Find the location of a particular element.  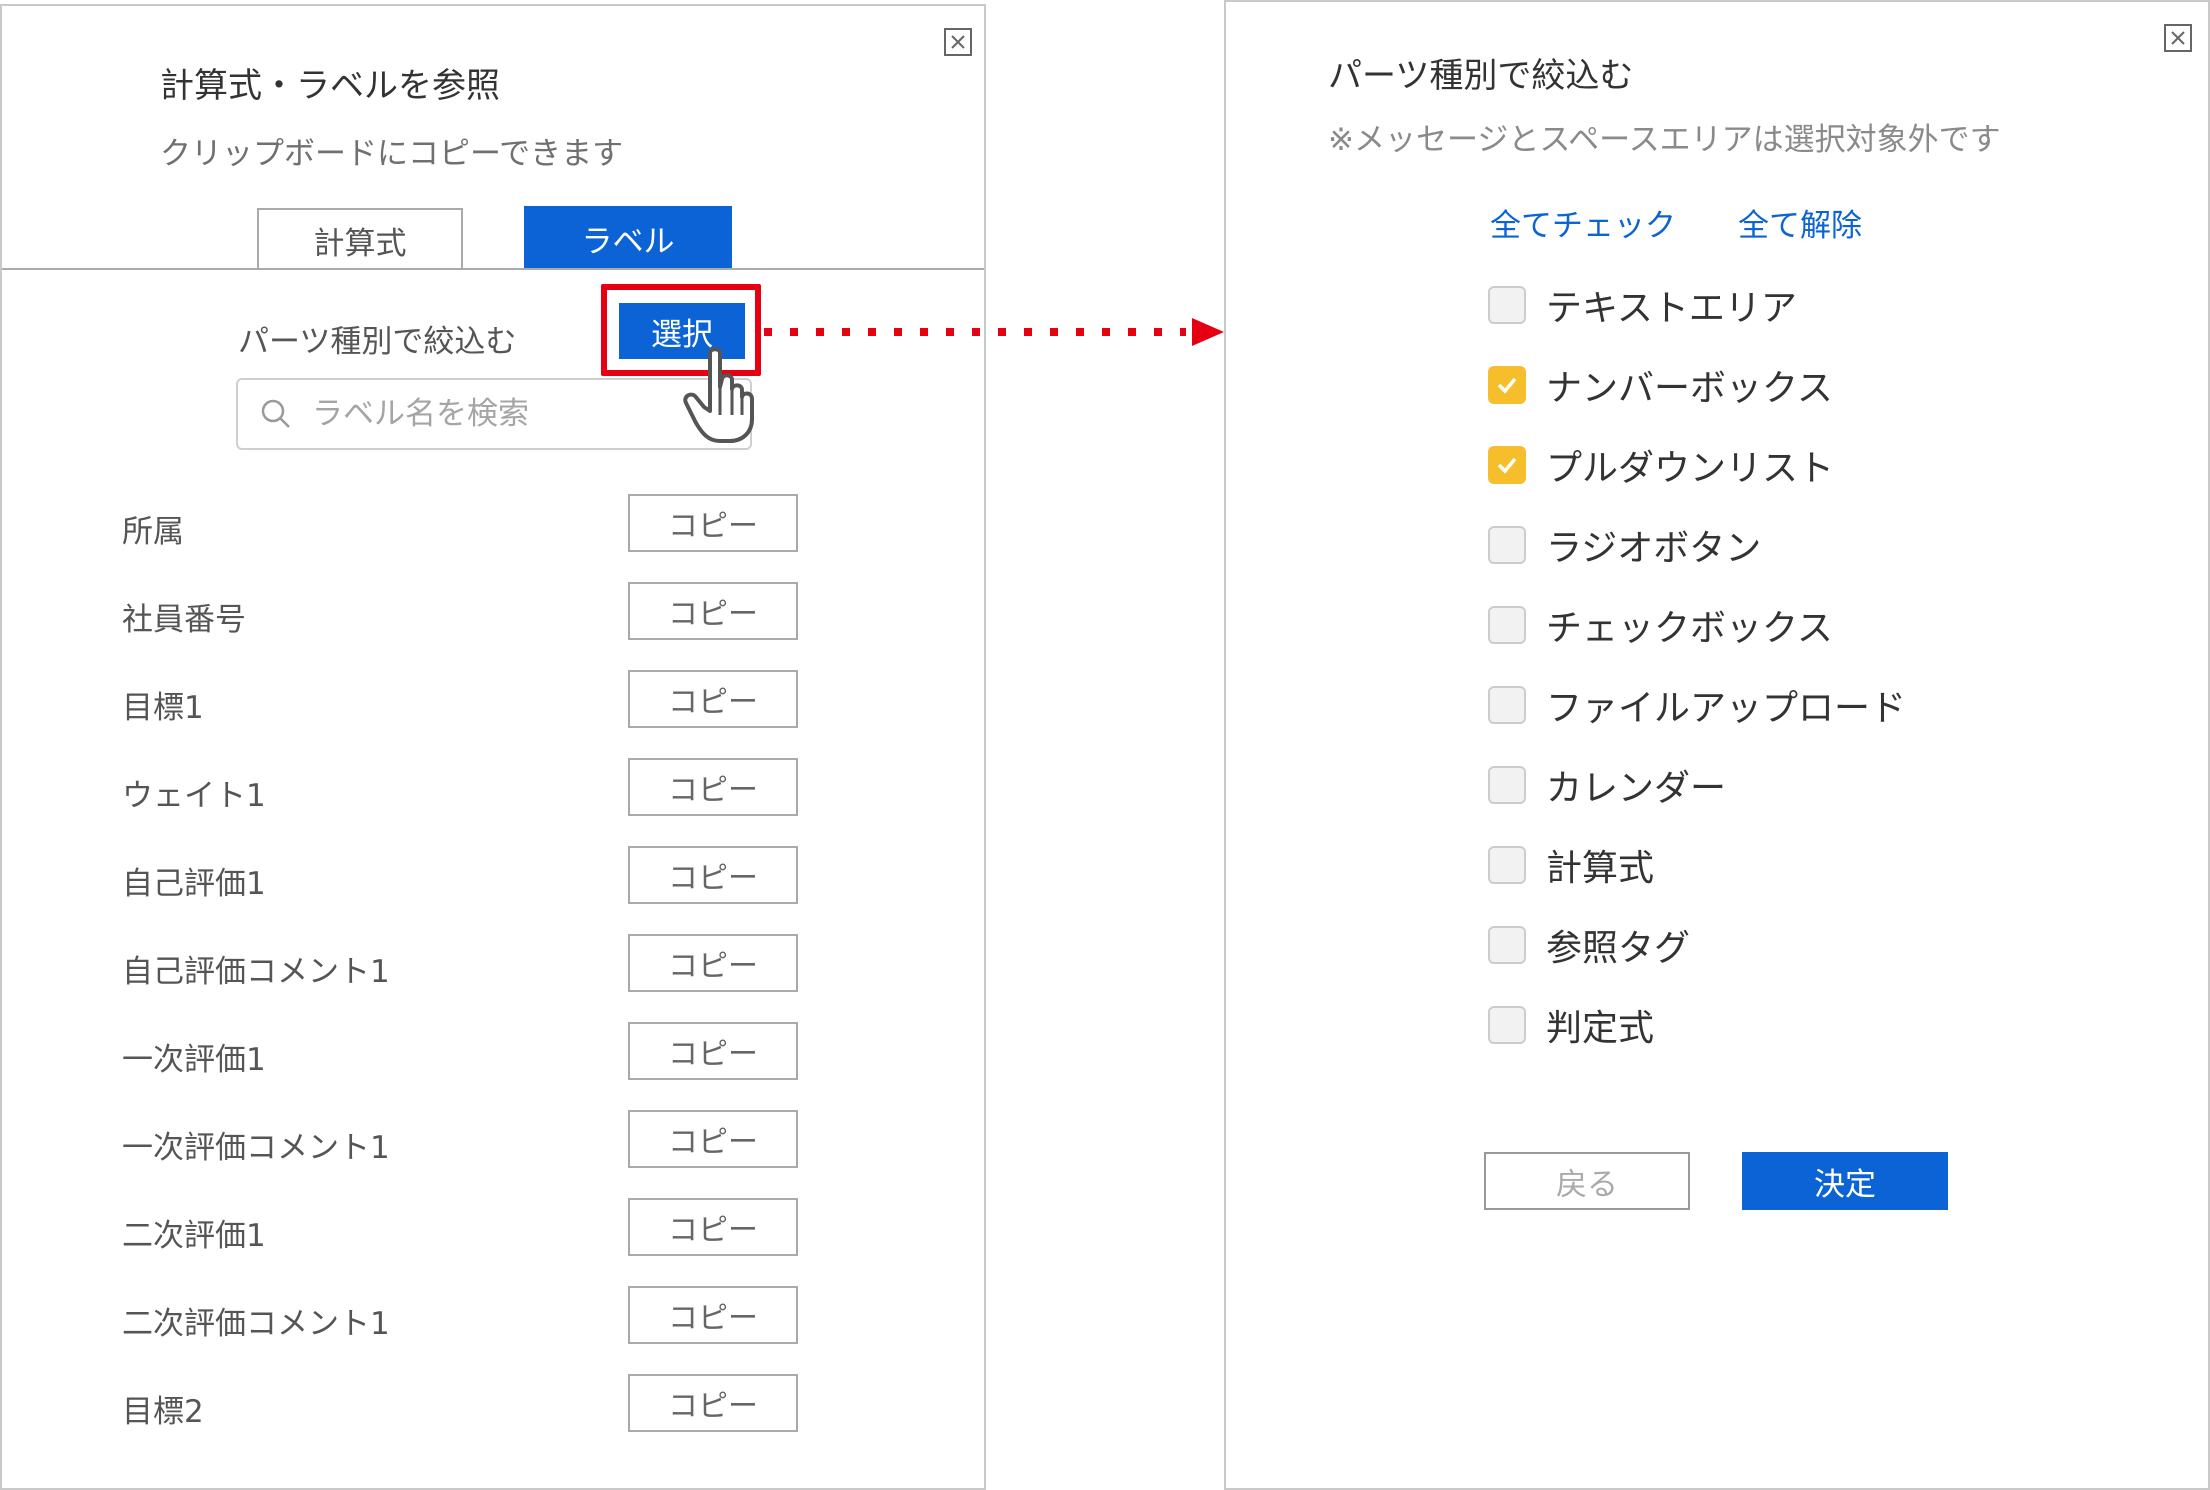

option-reference-tag: 参照タグ is located at coordinates (1589, 945).